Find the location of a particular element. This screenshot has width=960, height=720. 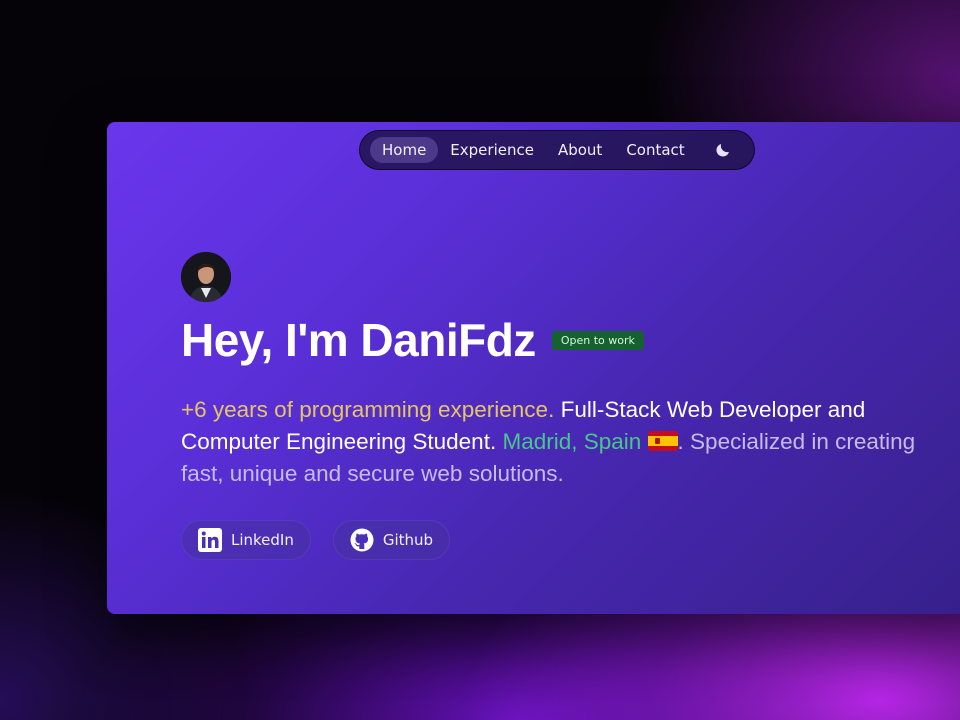

avatar-photo is located at coordinates (206, 277).